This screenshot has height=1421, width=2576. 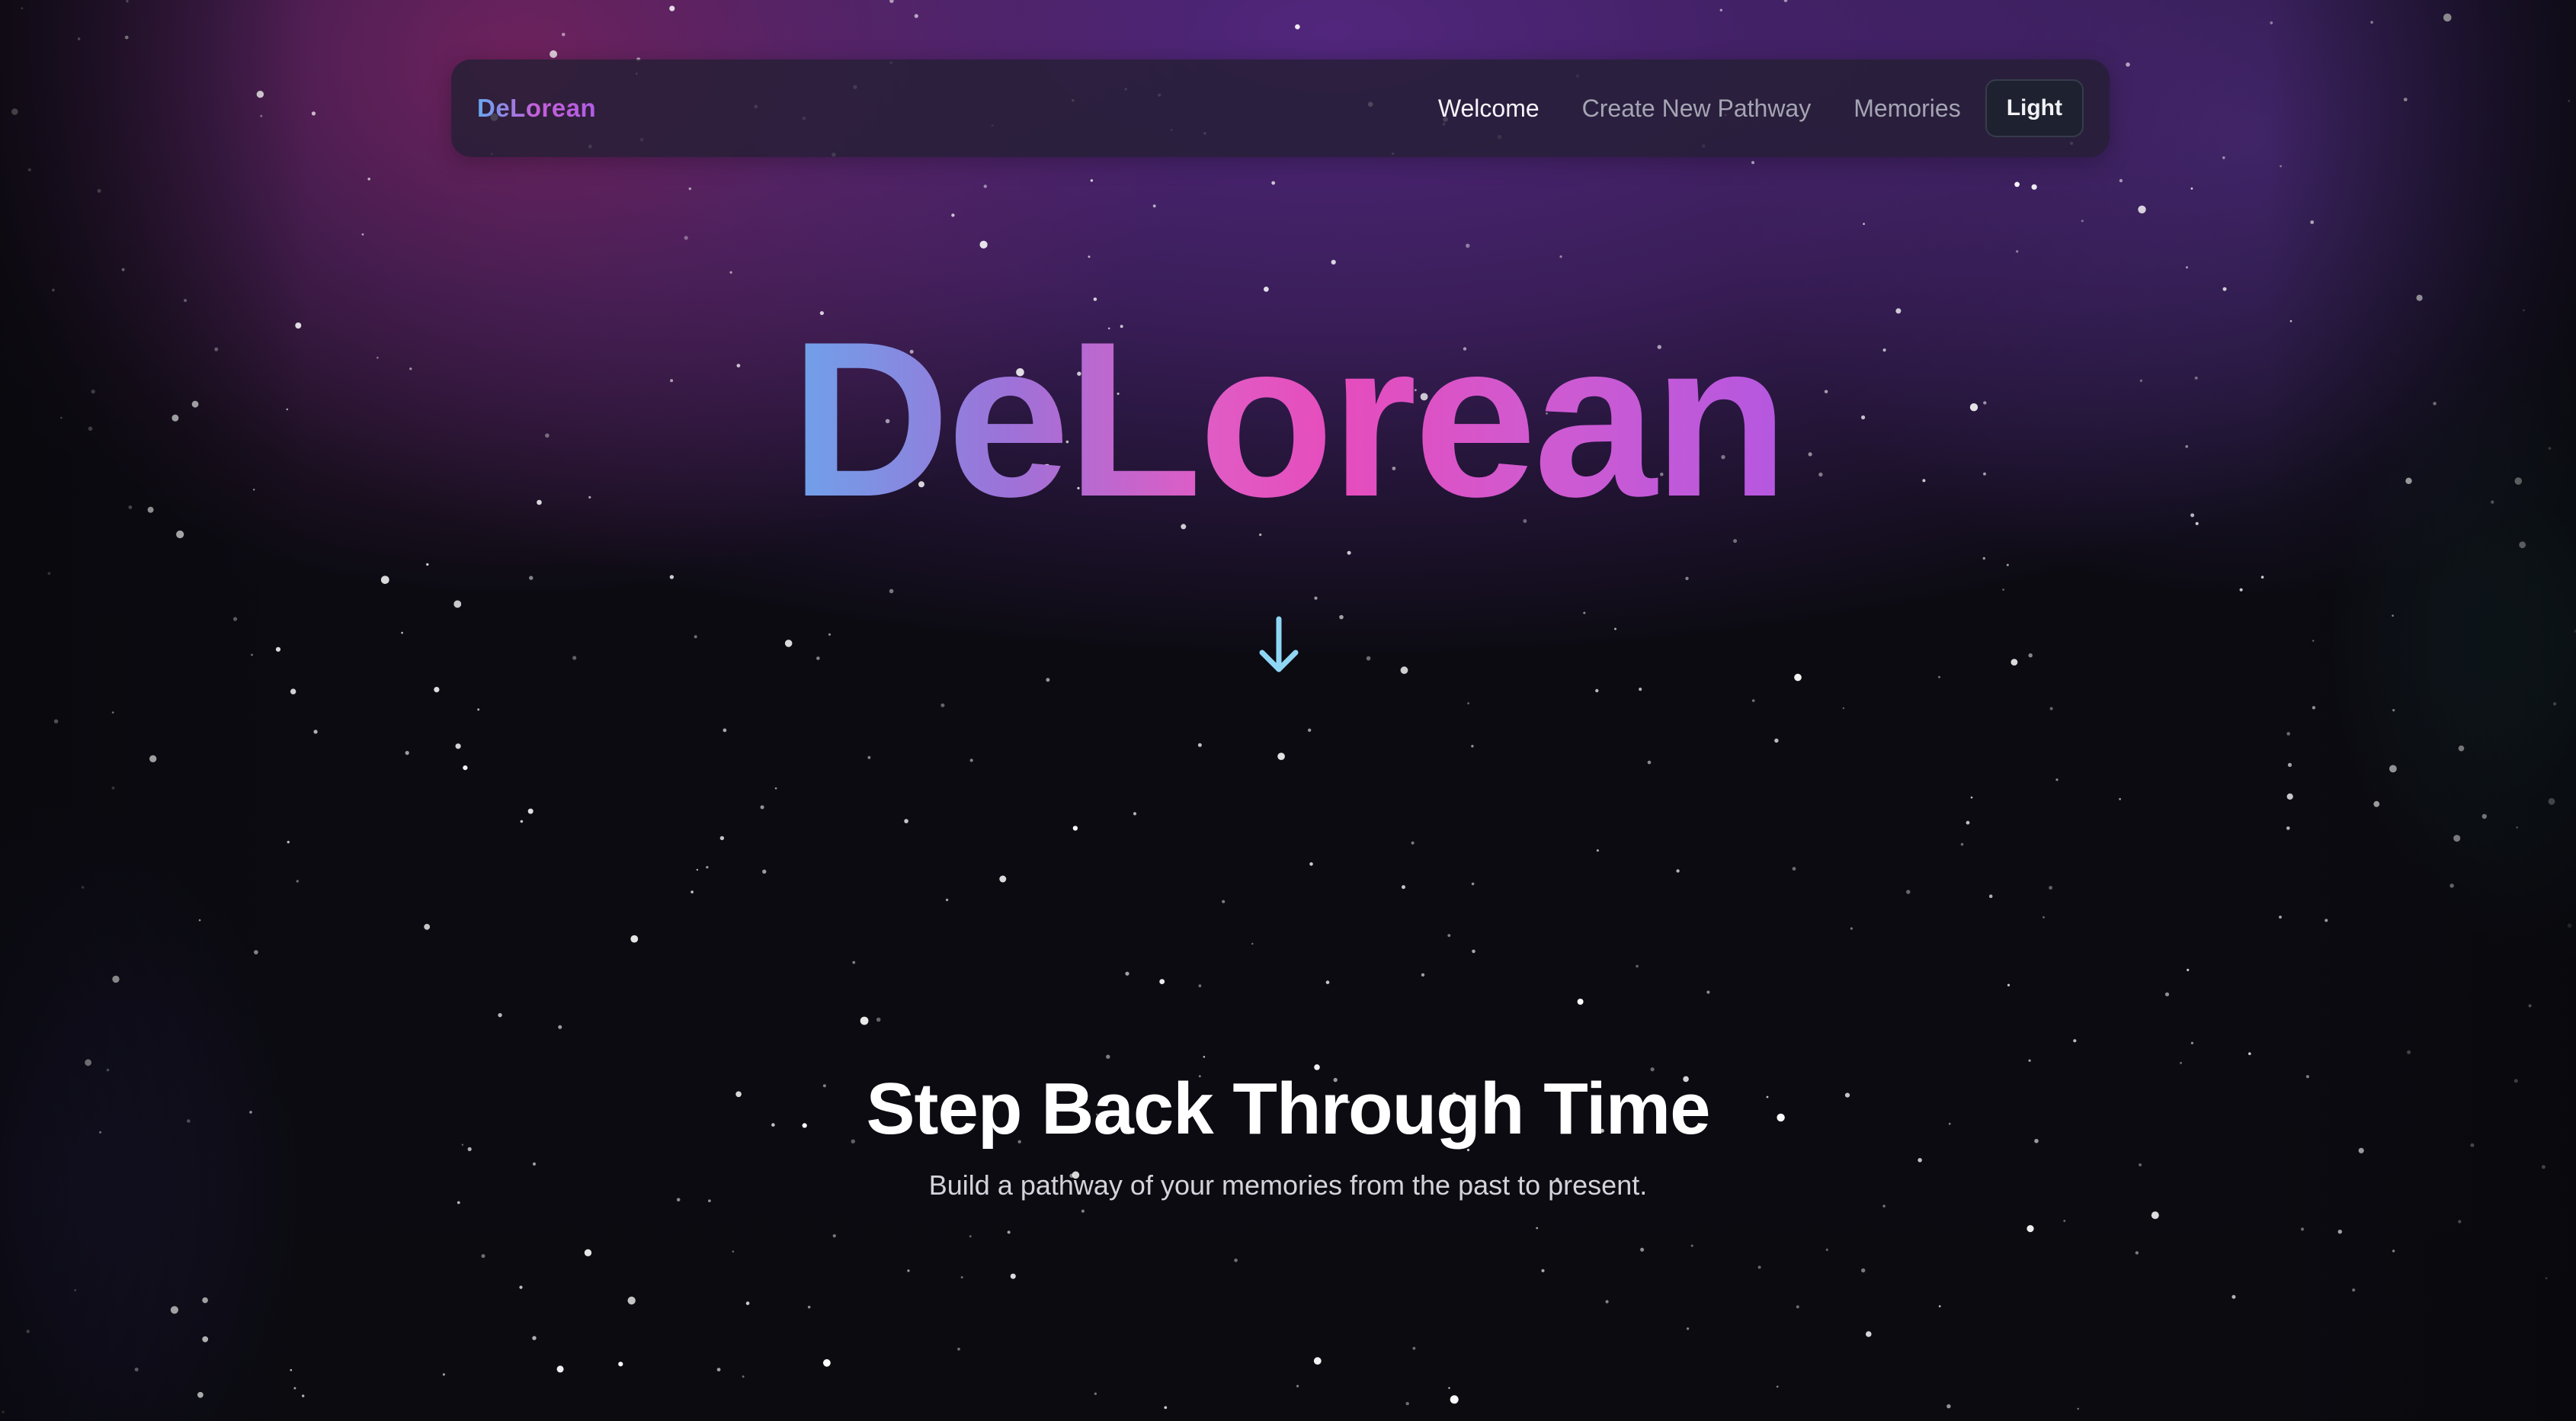 What do you see at coordinates (536, 108) in the screenshot?
I see `brand-logo: DeLorean` at bounding box center [536, 108].